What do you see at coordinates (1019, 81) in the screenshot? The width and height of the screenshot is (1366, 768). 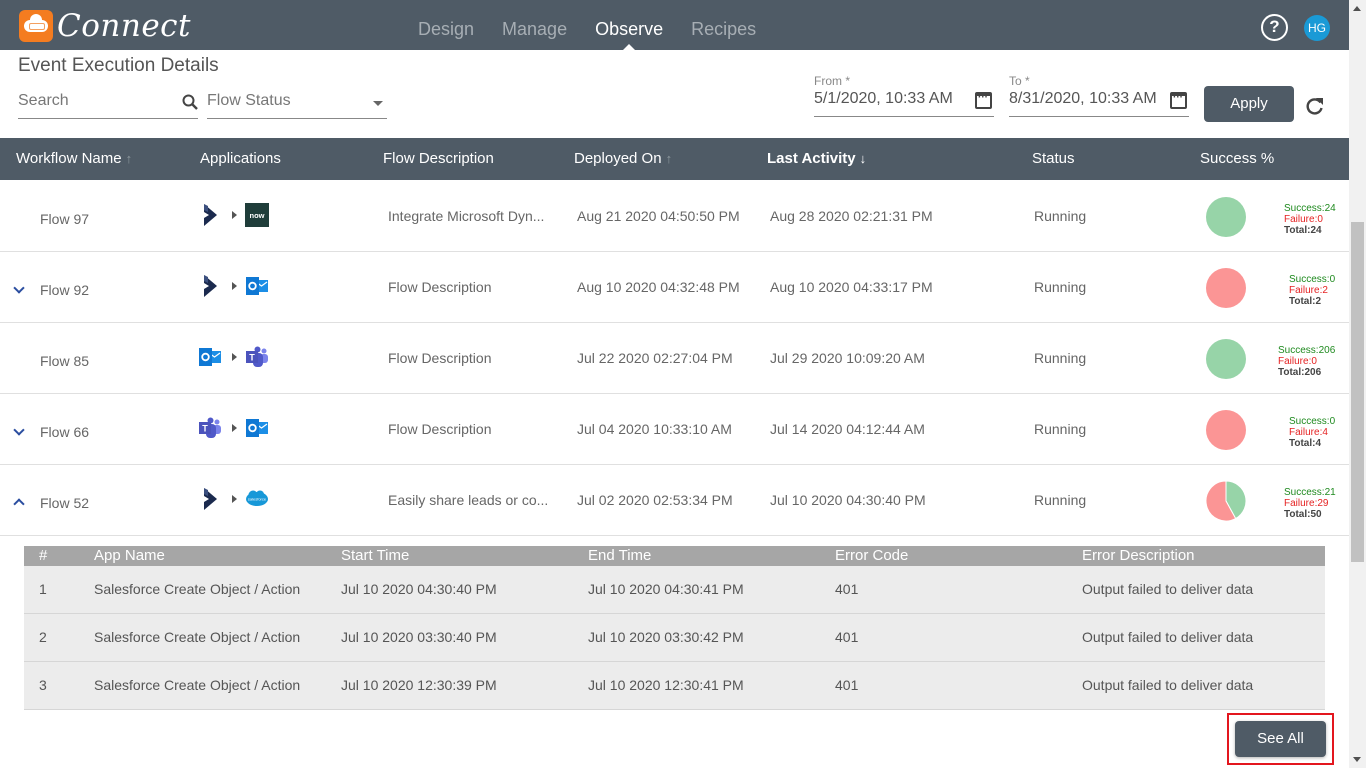 I see `to-label: To *` at bounding box center [1019, 81].